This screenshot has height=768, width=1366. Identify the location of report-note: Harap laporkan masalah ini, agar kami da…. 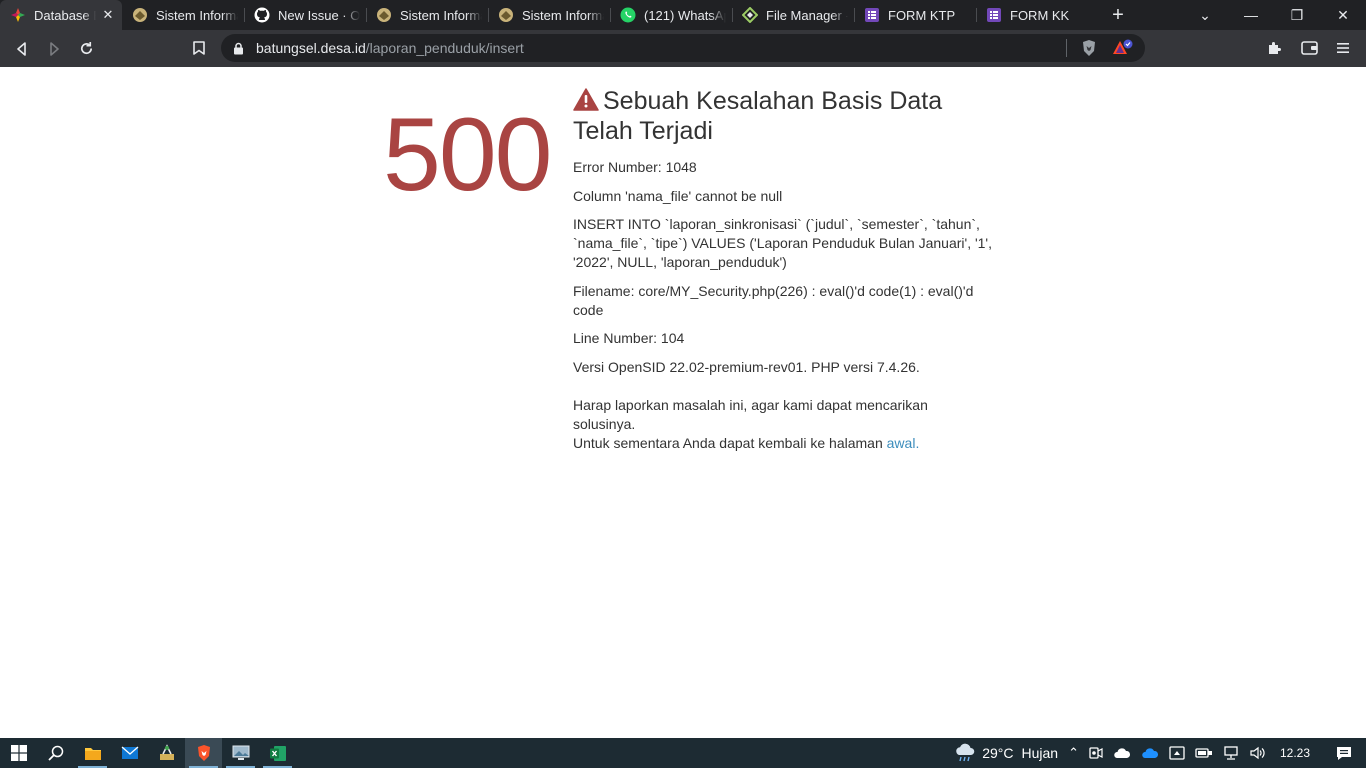
(783, 424).